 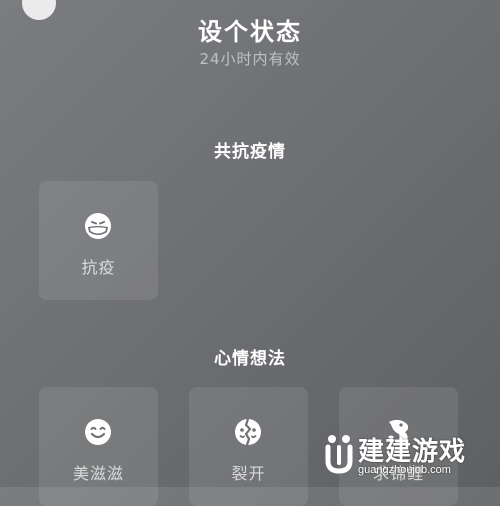 I want to click on section-title-mood: 心情想法, so click(x=250, y=359).